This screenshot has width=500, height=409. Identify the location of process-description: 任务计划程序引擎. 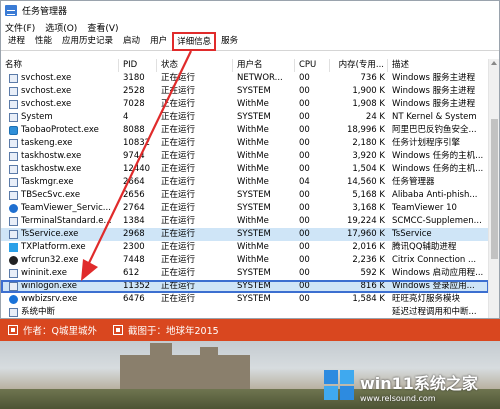
(426, 143).